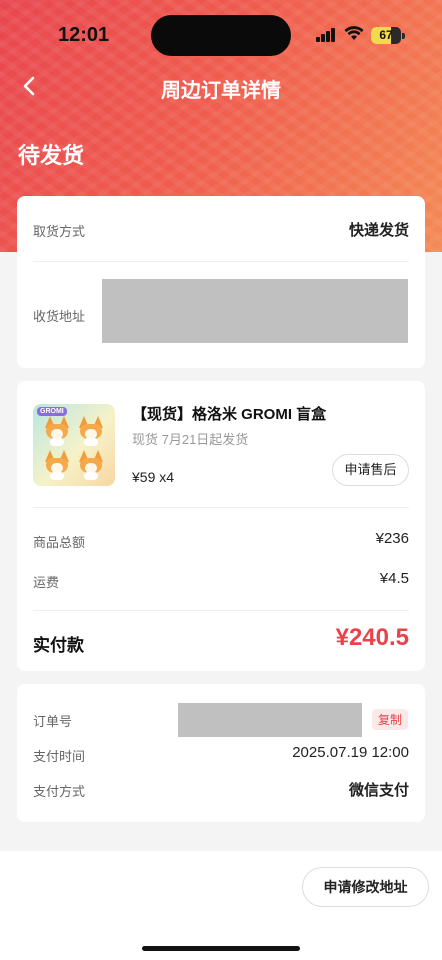  I want to click on status-time: 12:01, so click(84, 35).